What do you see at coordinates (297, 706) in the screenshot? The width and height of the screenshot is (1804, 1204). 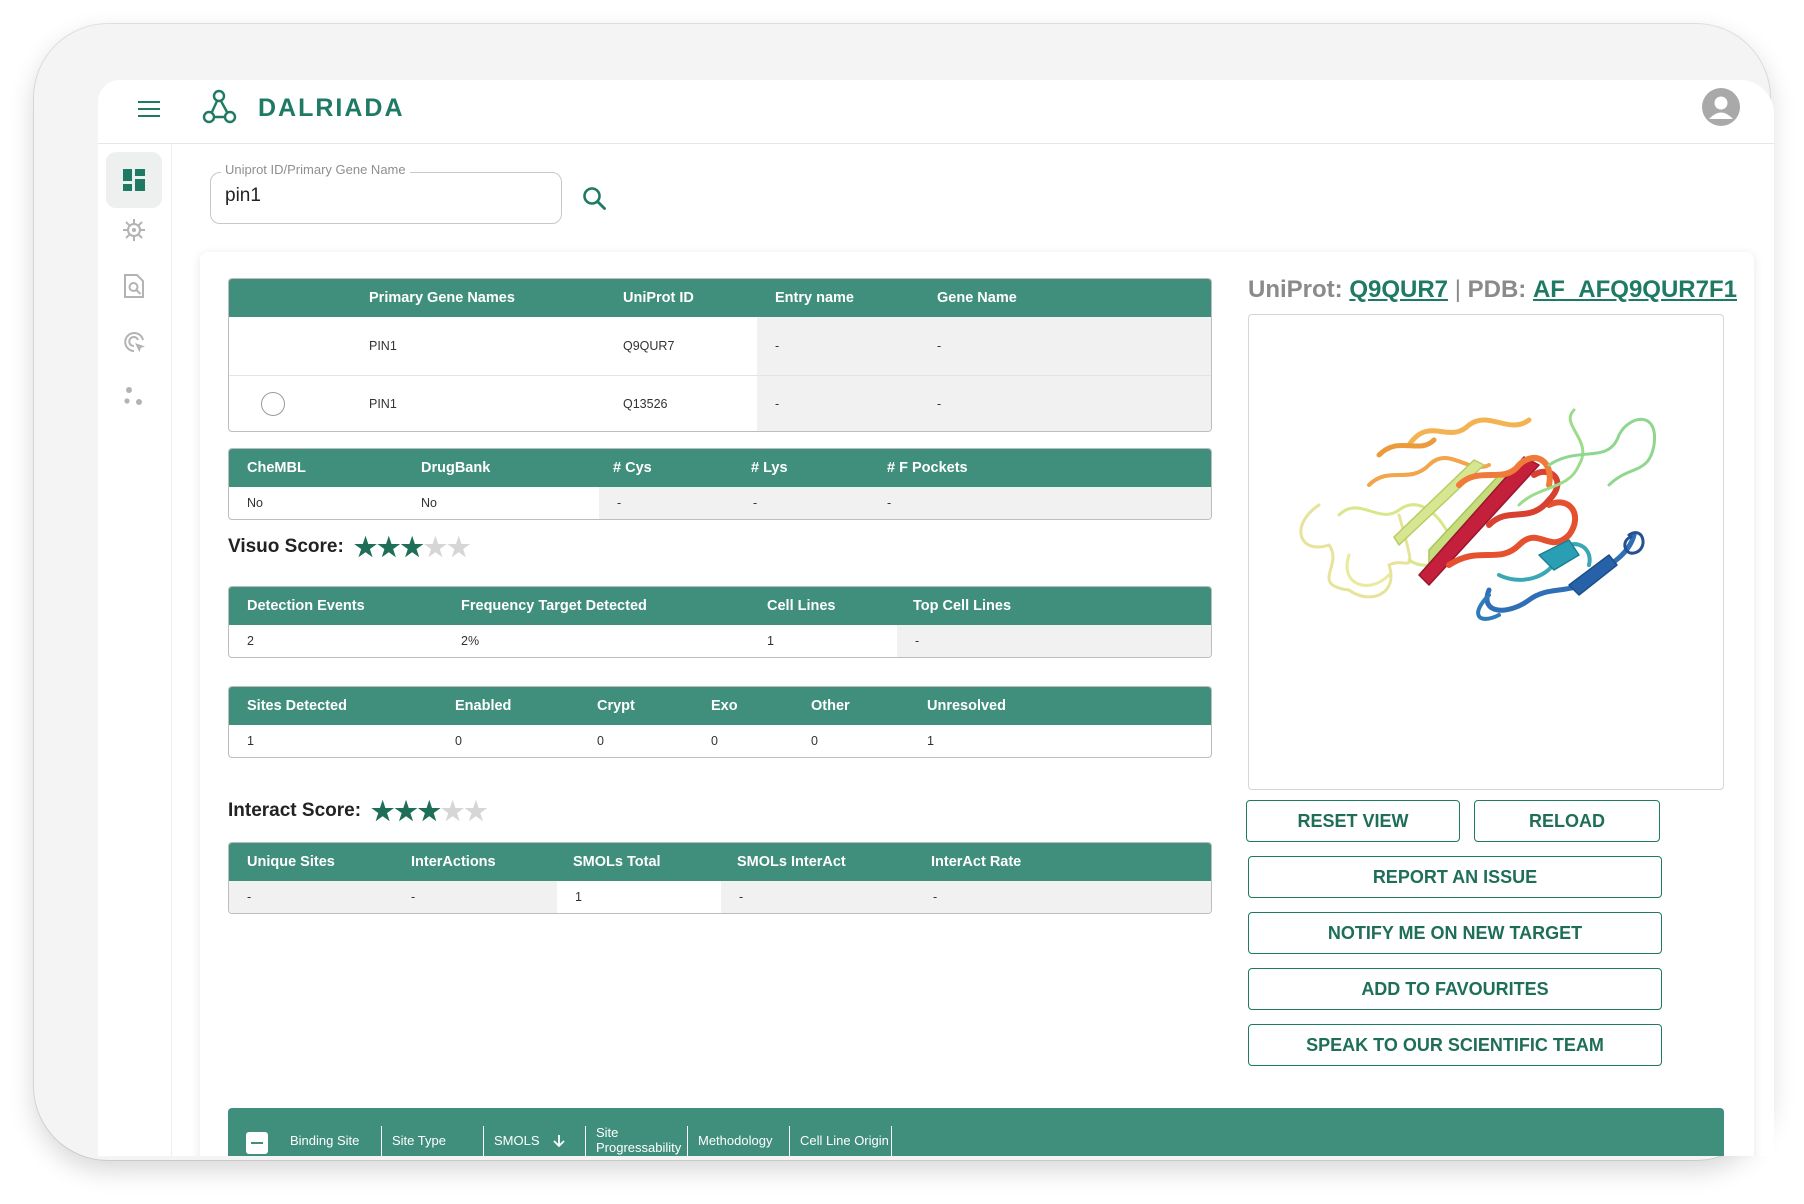 I see `column-header: Sites Detected` at bounding box center [297, 706].